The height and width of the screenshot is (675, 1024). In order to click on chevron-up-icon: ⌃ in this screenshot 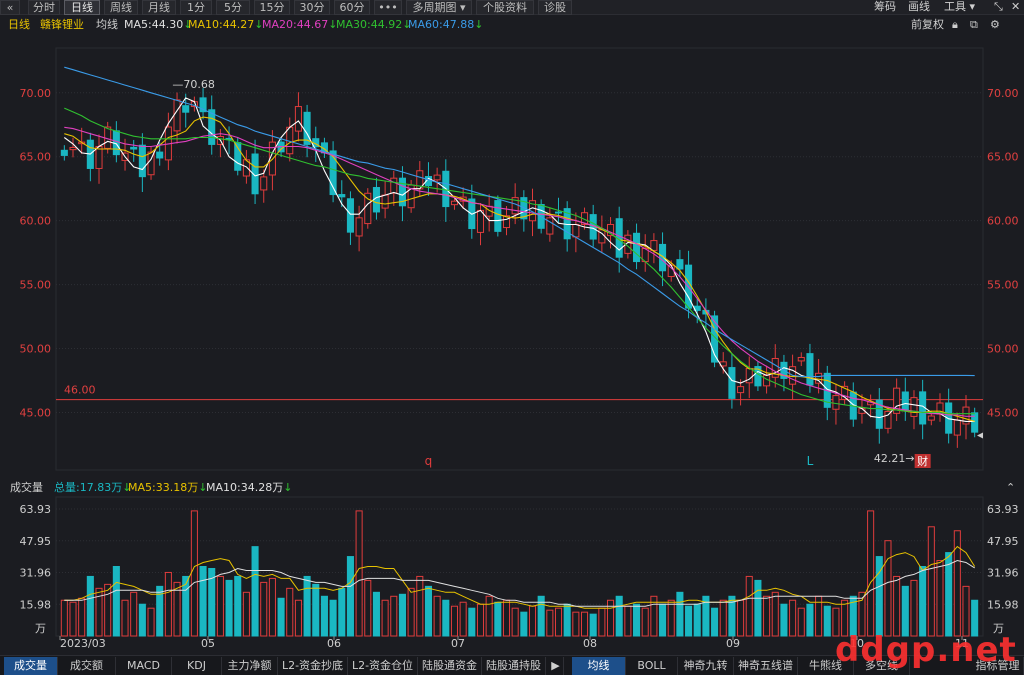, I will do `click(1010, 487)`.